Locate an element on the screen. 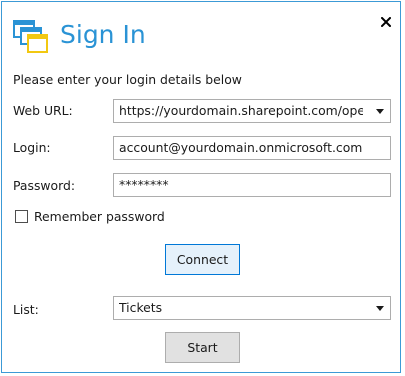 The width and height of the screenshot is (405, 376). web-url-value: https://yourdomain.sharepoint.com/oper is located at coordinates (241, 110).